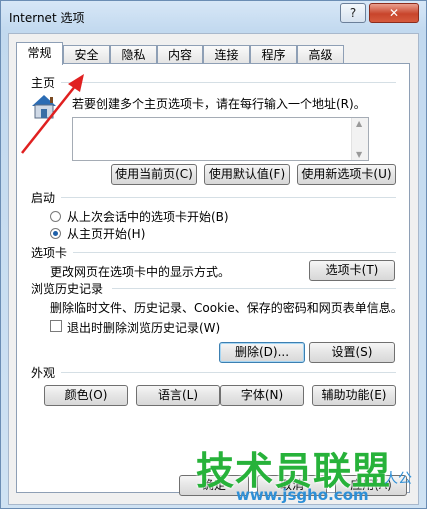  What do you see at coordinates (39, 53) in the screenshot?
I see `tab-general: 常规` at bounding box center [39, 53].